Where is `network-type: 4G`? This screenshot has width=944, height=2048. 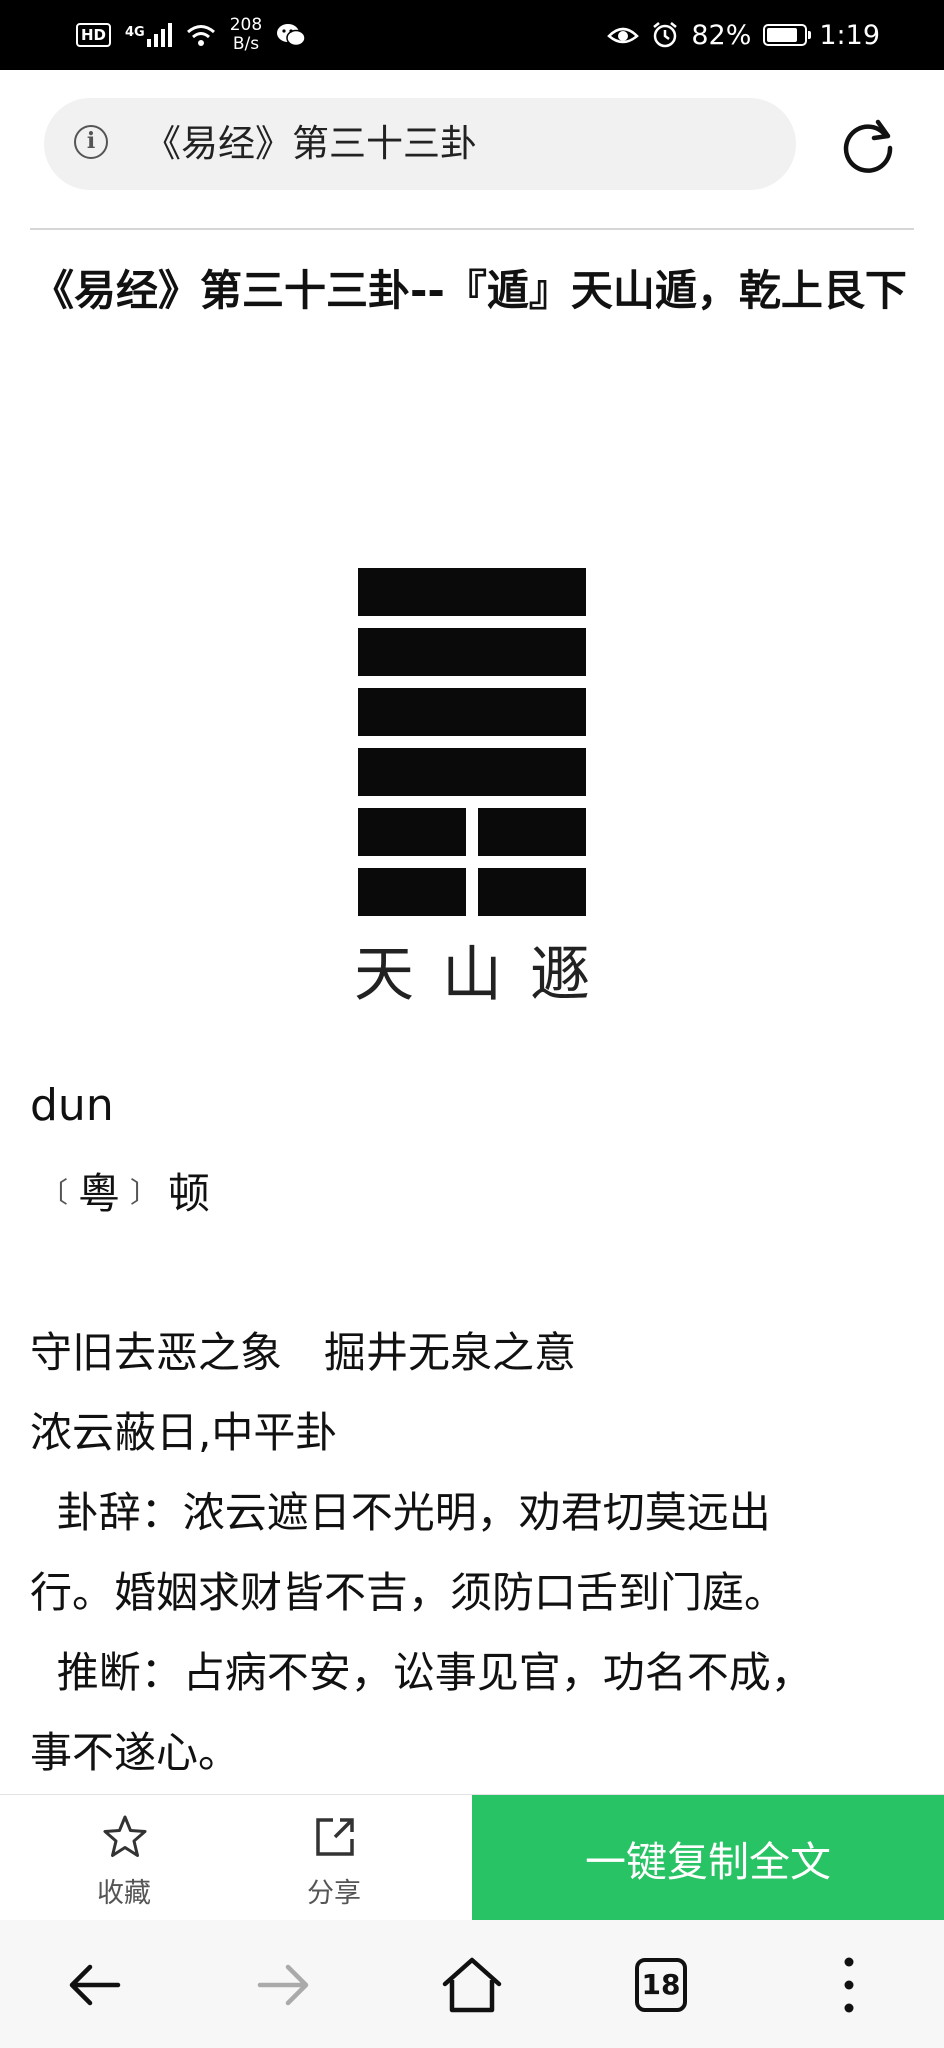 network-type: 4G is located at coordinates (135, 32).